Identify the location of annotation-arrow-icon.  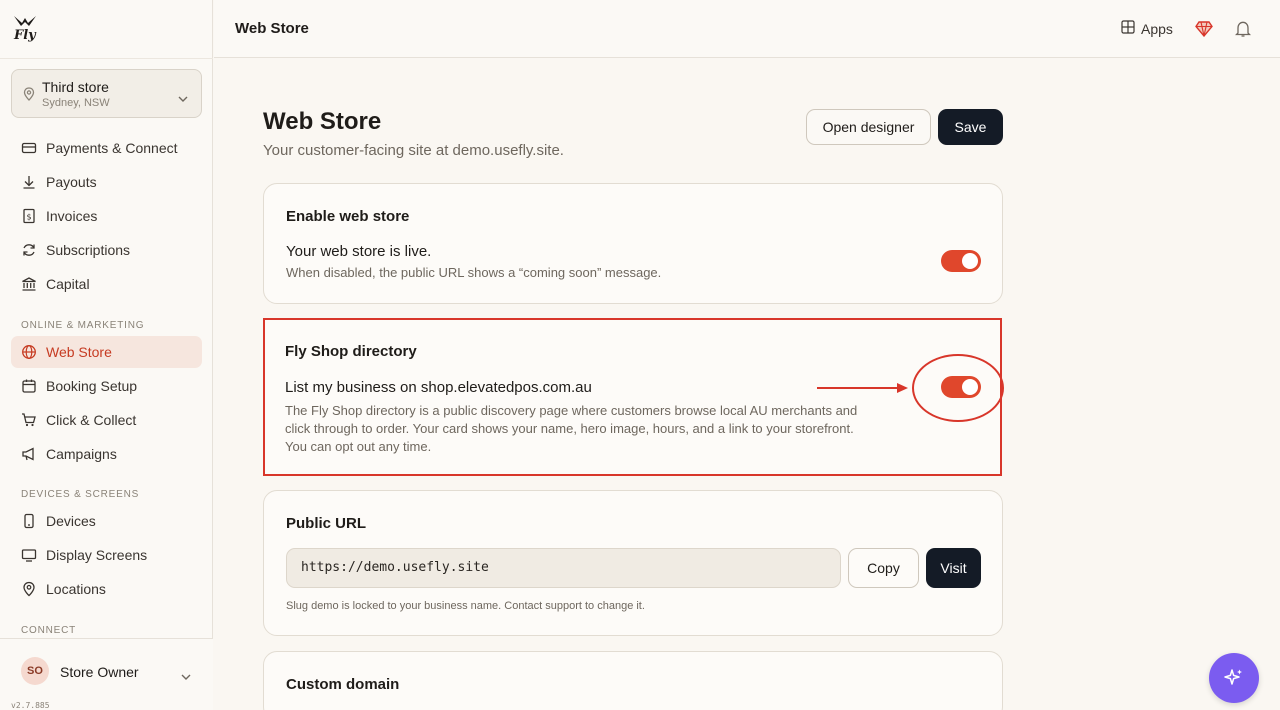
(862, 388).